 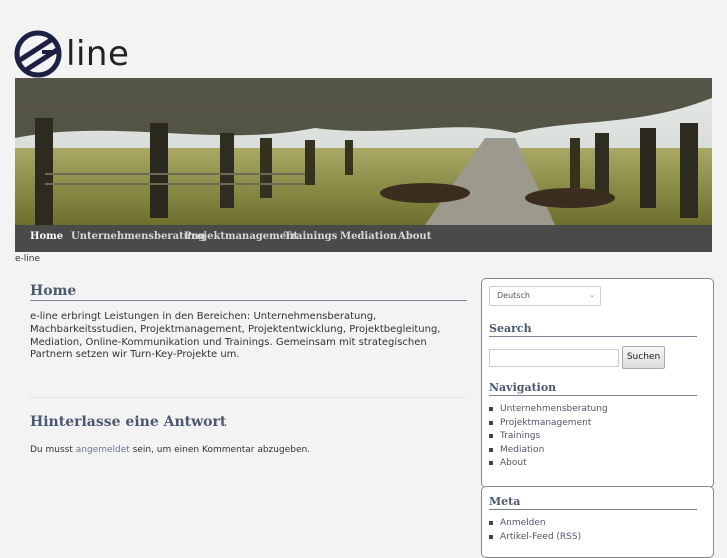 What do you see at coordinates (546, 422) in the screenshot?
I see `sidebar-nav-label: Projektmanagement` at bounding box center [546, 422].